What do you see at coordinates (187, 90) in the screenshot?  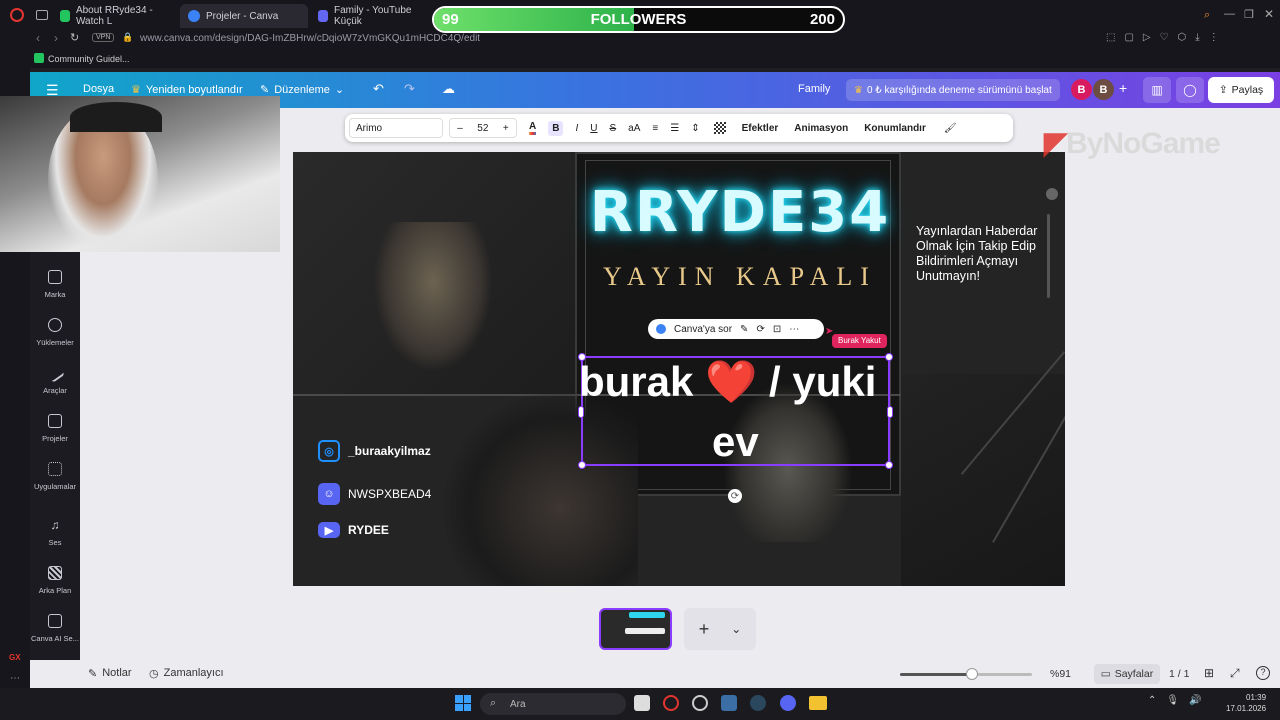 I see `resize-button: ♛ Yeniden boyutlandır` at bounding box center [187, 90].